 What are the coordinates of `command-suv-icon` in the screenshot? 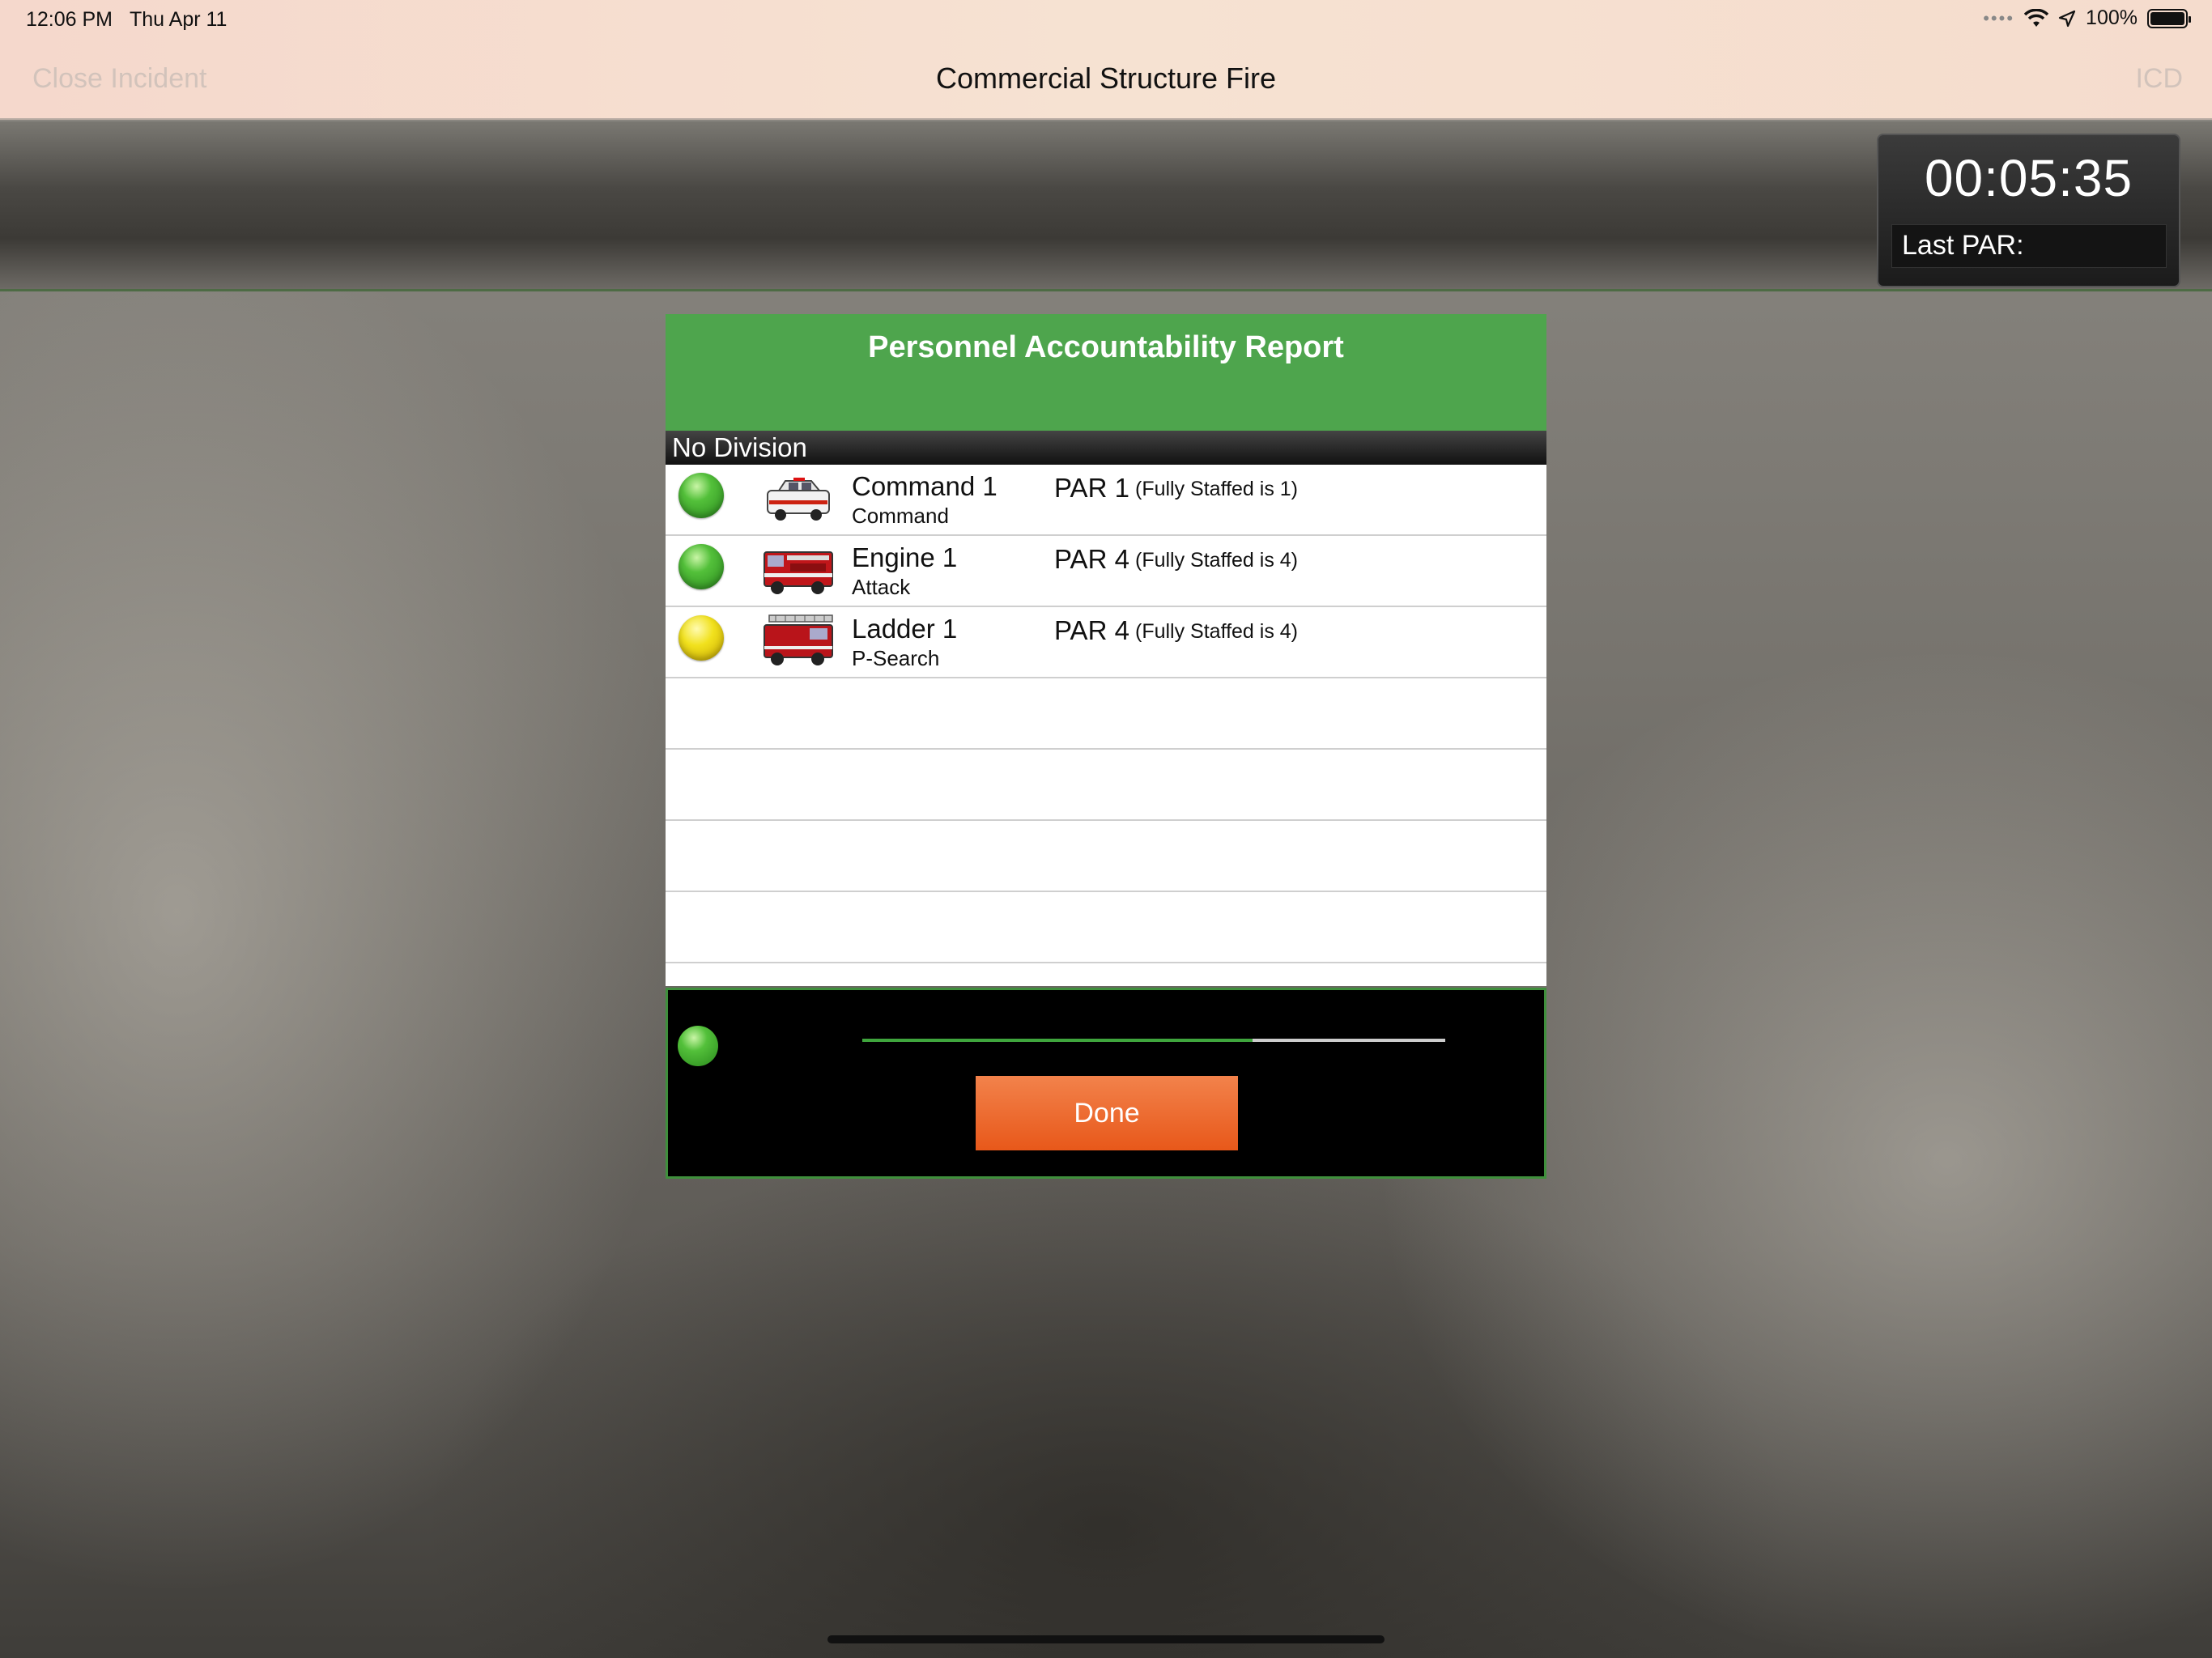 It's located at (799, 499).